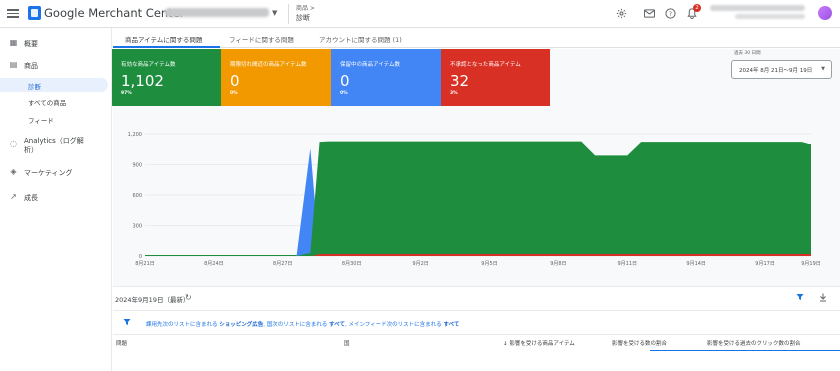  Describe the element at coordinates (420, 264) in the screenshot. I see `x-tick-label: 9月2日` at that location.